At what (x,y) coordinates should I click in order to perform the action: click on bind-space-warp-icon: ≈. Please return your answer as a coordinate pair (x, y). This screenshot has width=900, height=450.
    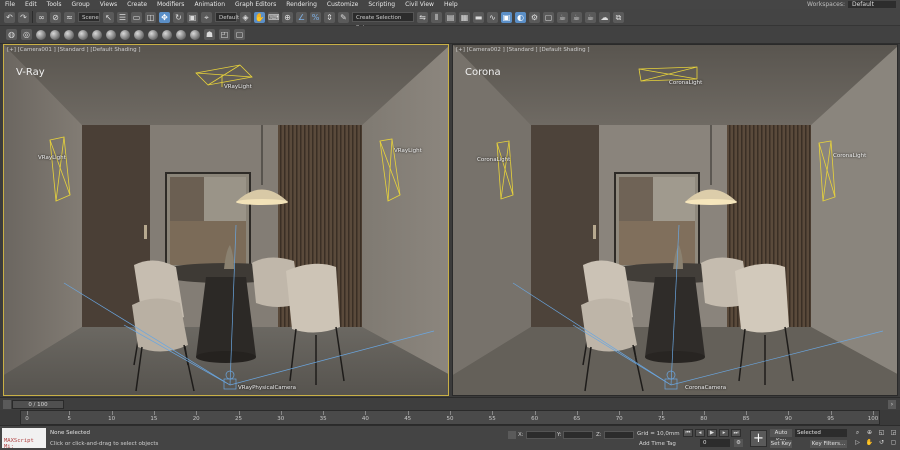
    Looking at the image, I should click on (69, 17).